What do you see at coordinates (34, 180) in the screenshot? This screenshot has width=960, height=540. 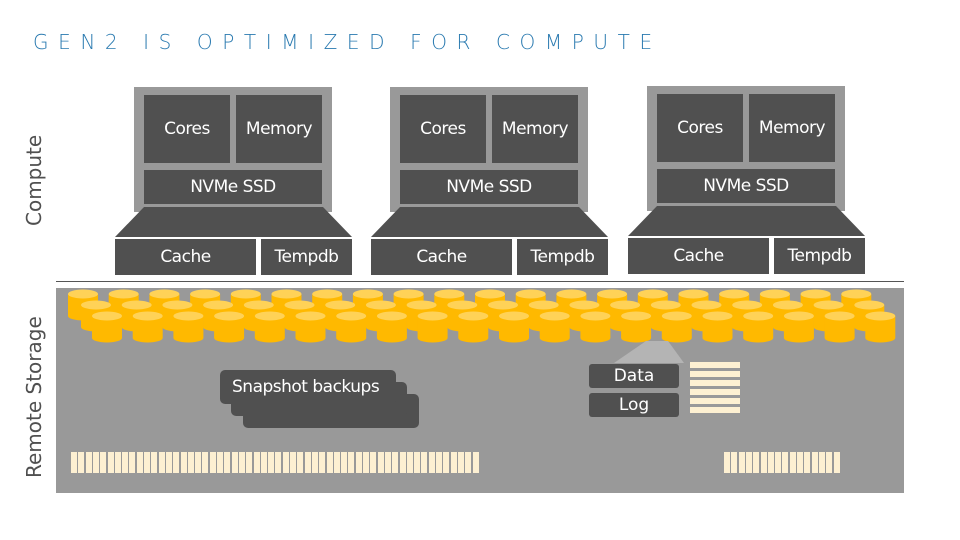 I see `compute-axis-label: Compute` at bounding box center [34, 180].